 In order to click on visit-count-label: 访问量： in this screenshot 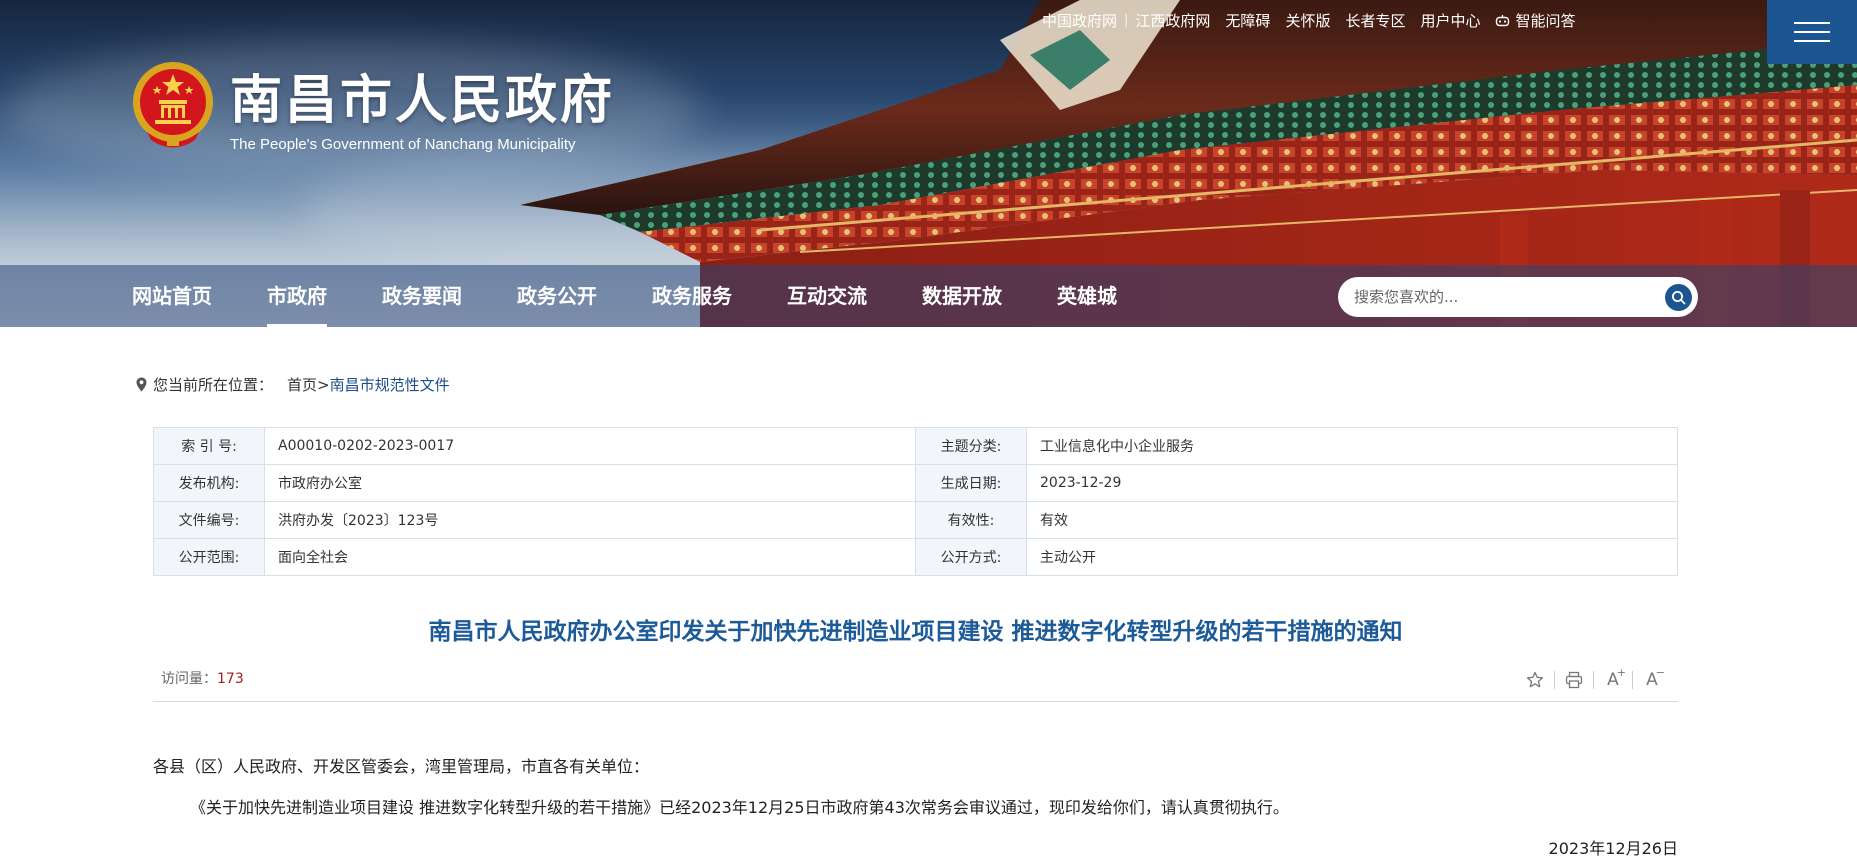, I will do `click(189, 679)`.